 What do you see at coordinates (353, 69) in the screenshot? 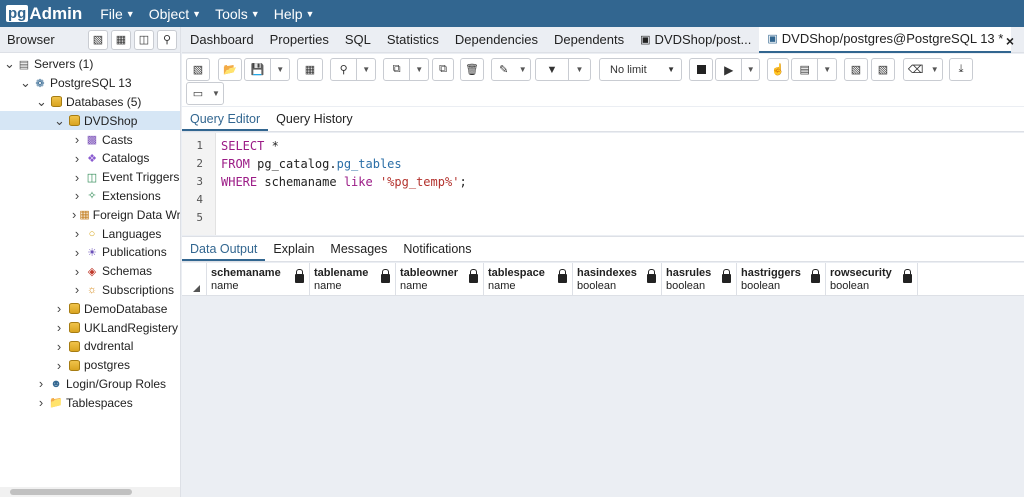
I see `find-button: ⚲ ▼` at bounding box center [353, 69].